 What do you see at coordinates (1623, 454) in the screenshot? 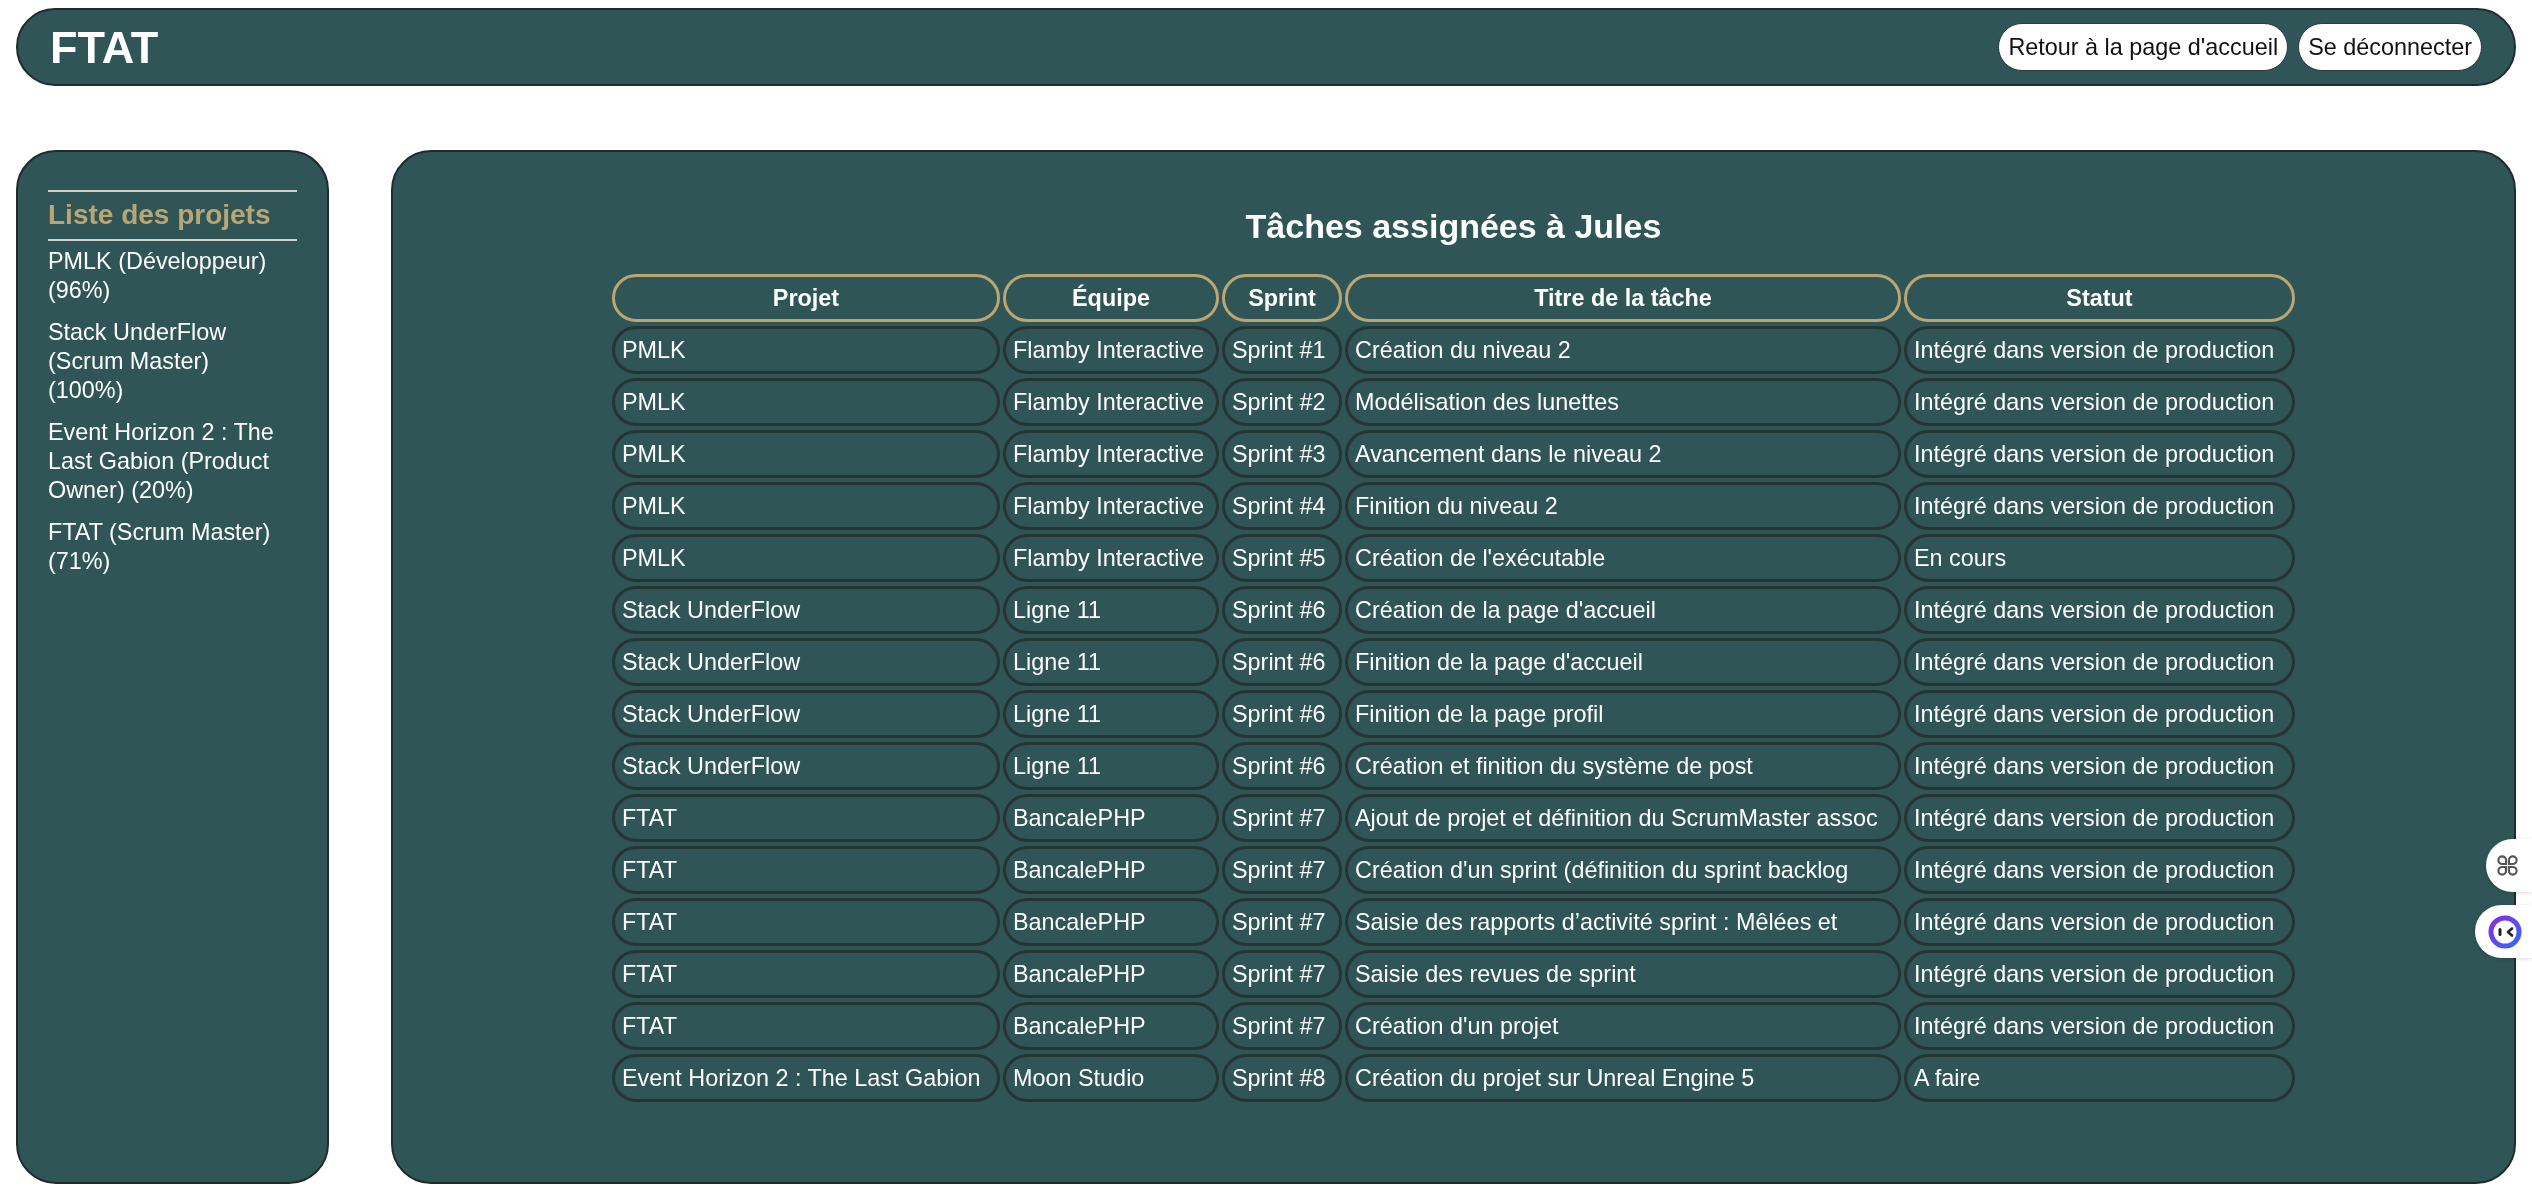
I see `table-cell: Avancement dans le niveau 2` at bounding box center [1623, 454].